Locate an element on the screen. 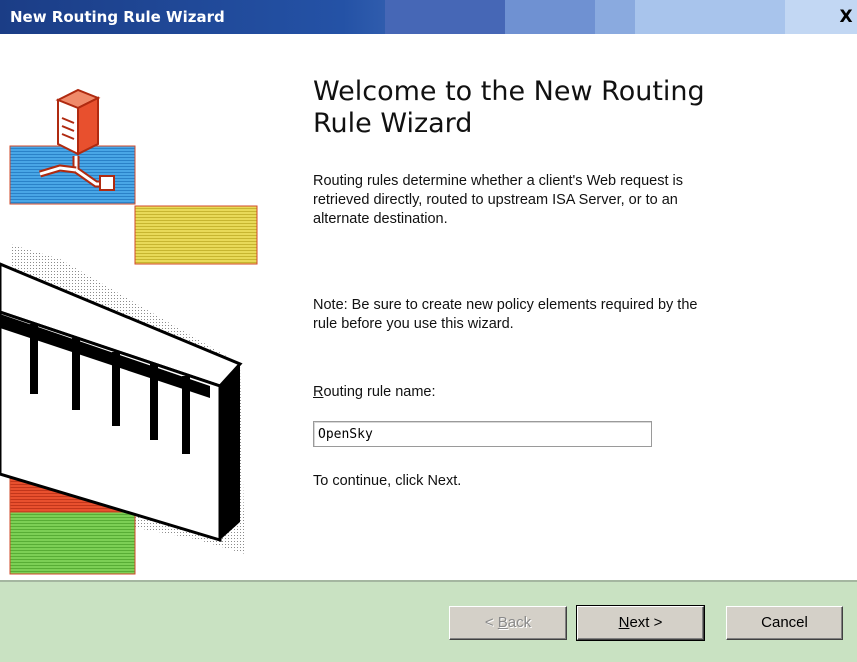 The width and height of the screenshot is (857, 662). routing-rule-name-input: OpenSky is located at coordinates (482, 434).